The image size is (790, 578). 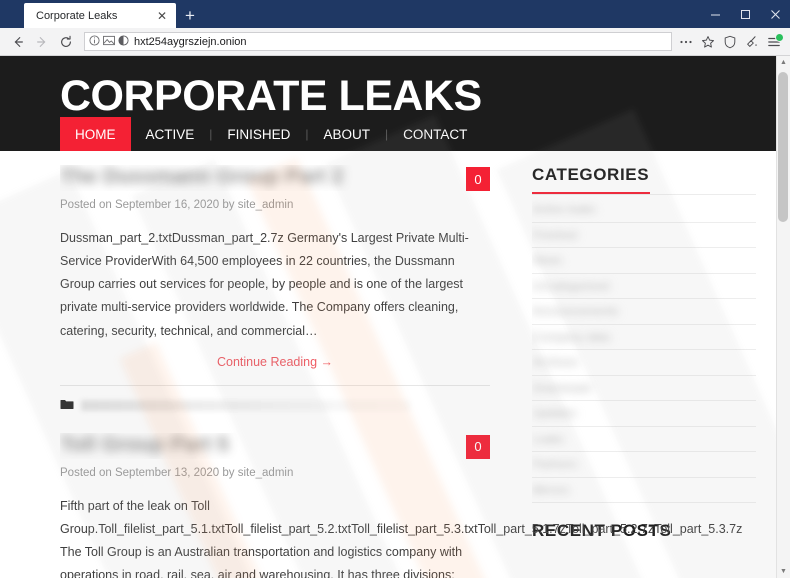 What do you see at coordinates (591, 193) in the screenshot?
I see `widget-accent-rule` at bounding box center [591, 193].